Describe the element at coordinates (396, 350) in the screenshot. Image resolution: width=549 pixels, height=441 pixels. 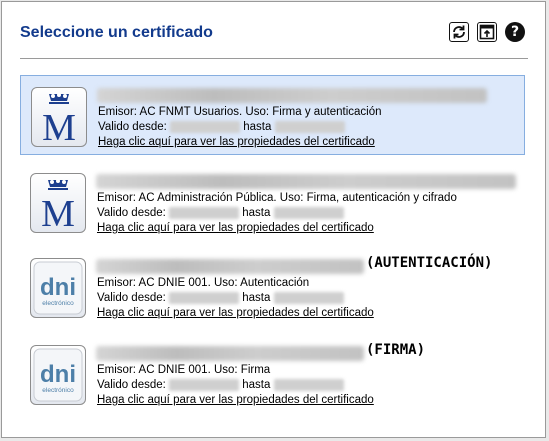
I see `certificate-suffix: (FIRMA)` at that location.